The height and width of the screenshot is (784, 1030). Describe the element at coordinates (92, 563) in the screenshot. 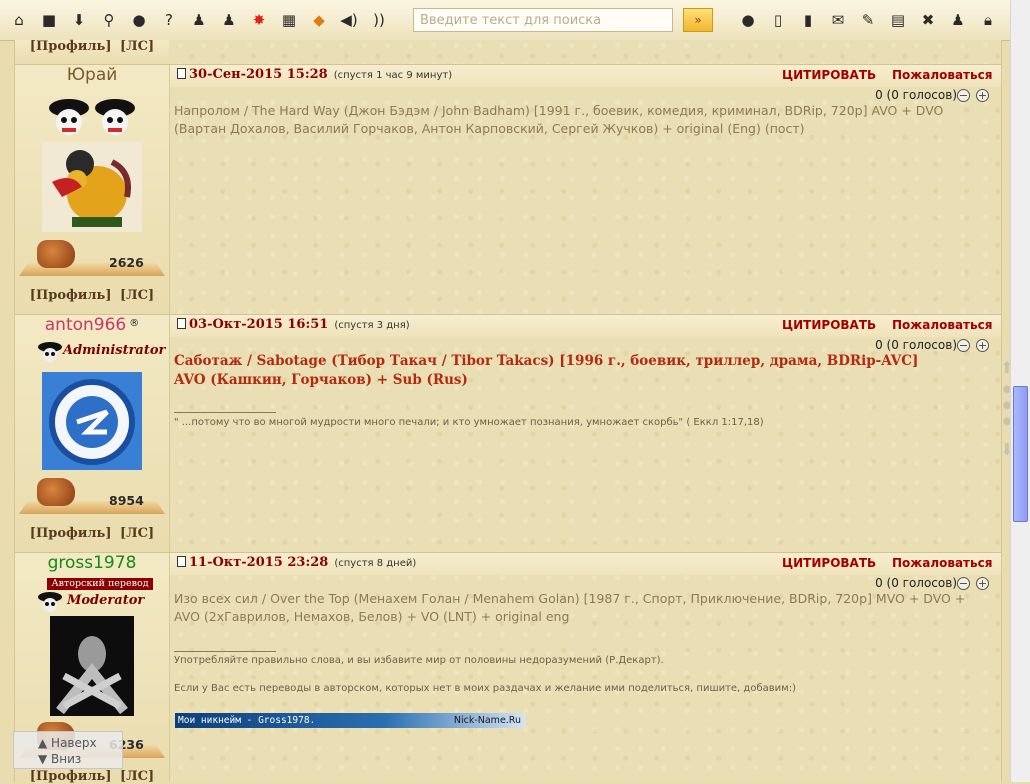

I see `post-author: gross1978` at that location.